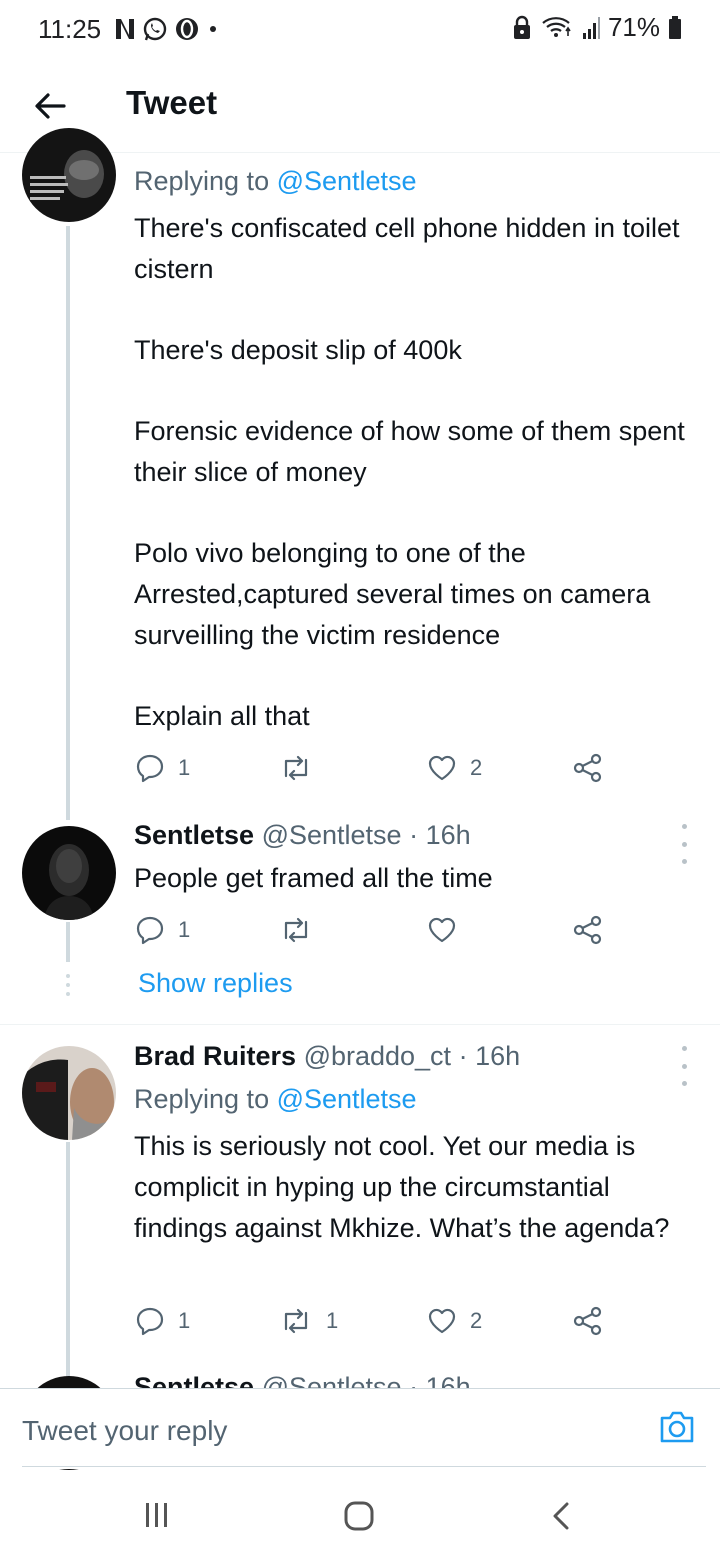  I want to click on divider, so click(360, 1024).